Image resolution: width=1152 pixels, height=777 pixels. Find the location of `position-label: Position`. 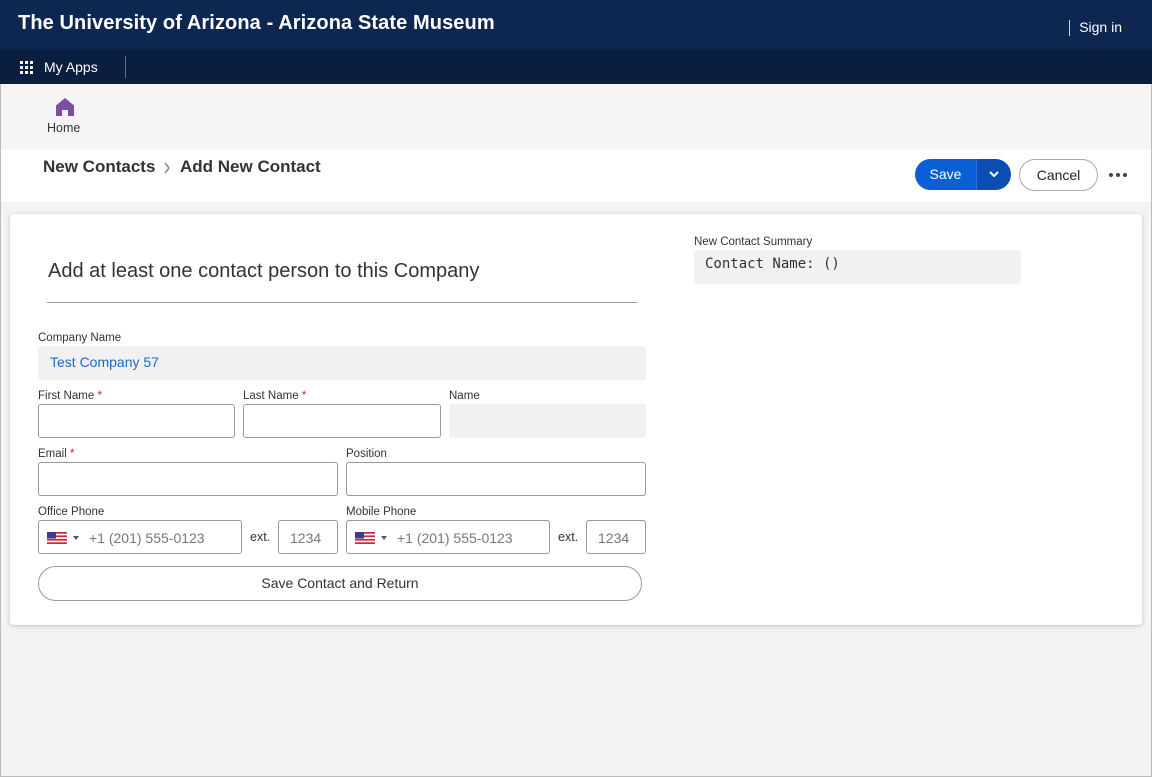

position-label: Position is located at coordinates (366, 454).